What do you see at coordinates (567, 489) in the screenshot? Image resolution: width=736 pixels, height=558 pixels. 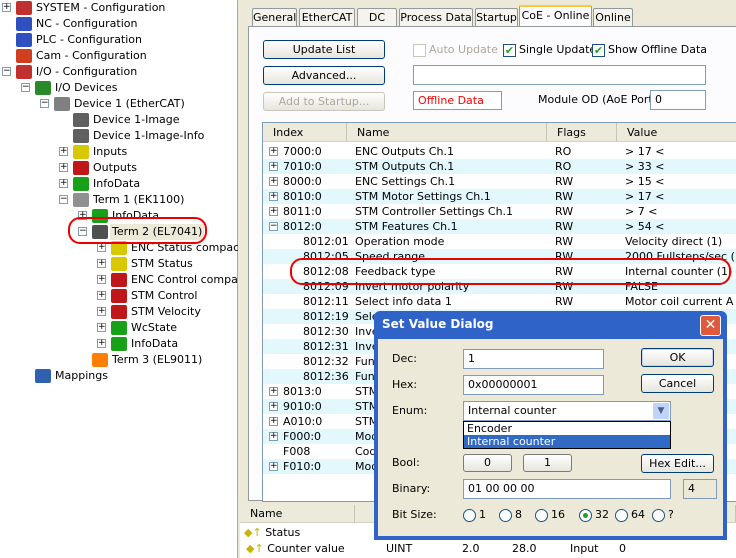 I see `binary-input: 01 00 00 00` at bounding box center [567, 489].